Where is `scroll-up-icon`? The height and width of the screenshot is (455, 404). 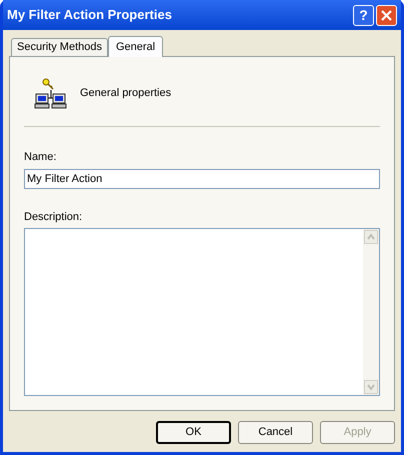
scroll-up-icon is located at coordinates (371, 237).